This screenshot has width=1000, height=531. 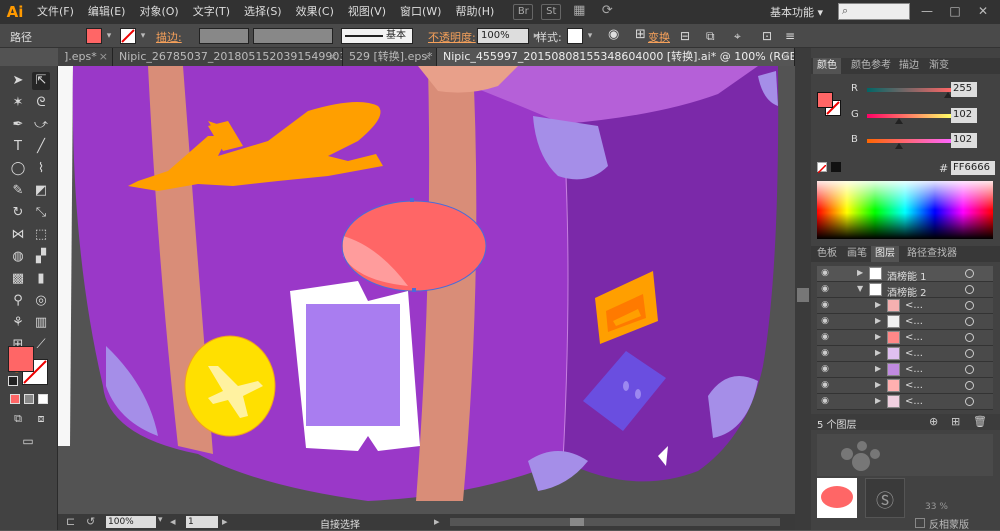 I want to click on align-icon: ⊞, so click(x=640, y=34).